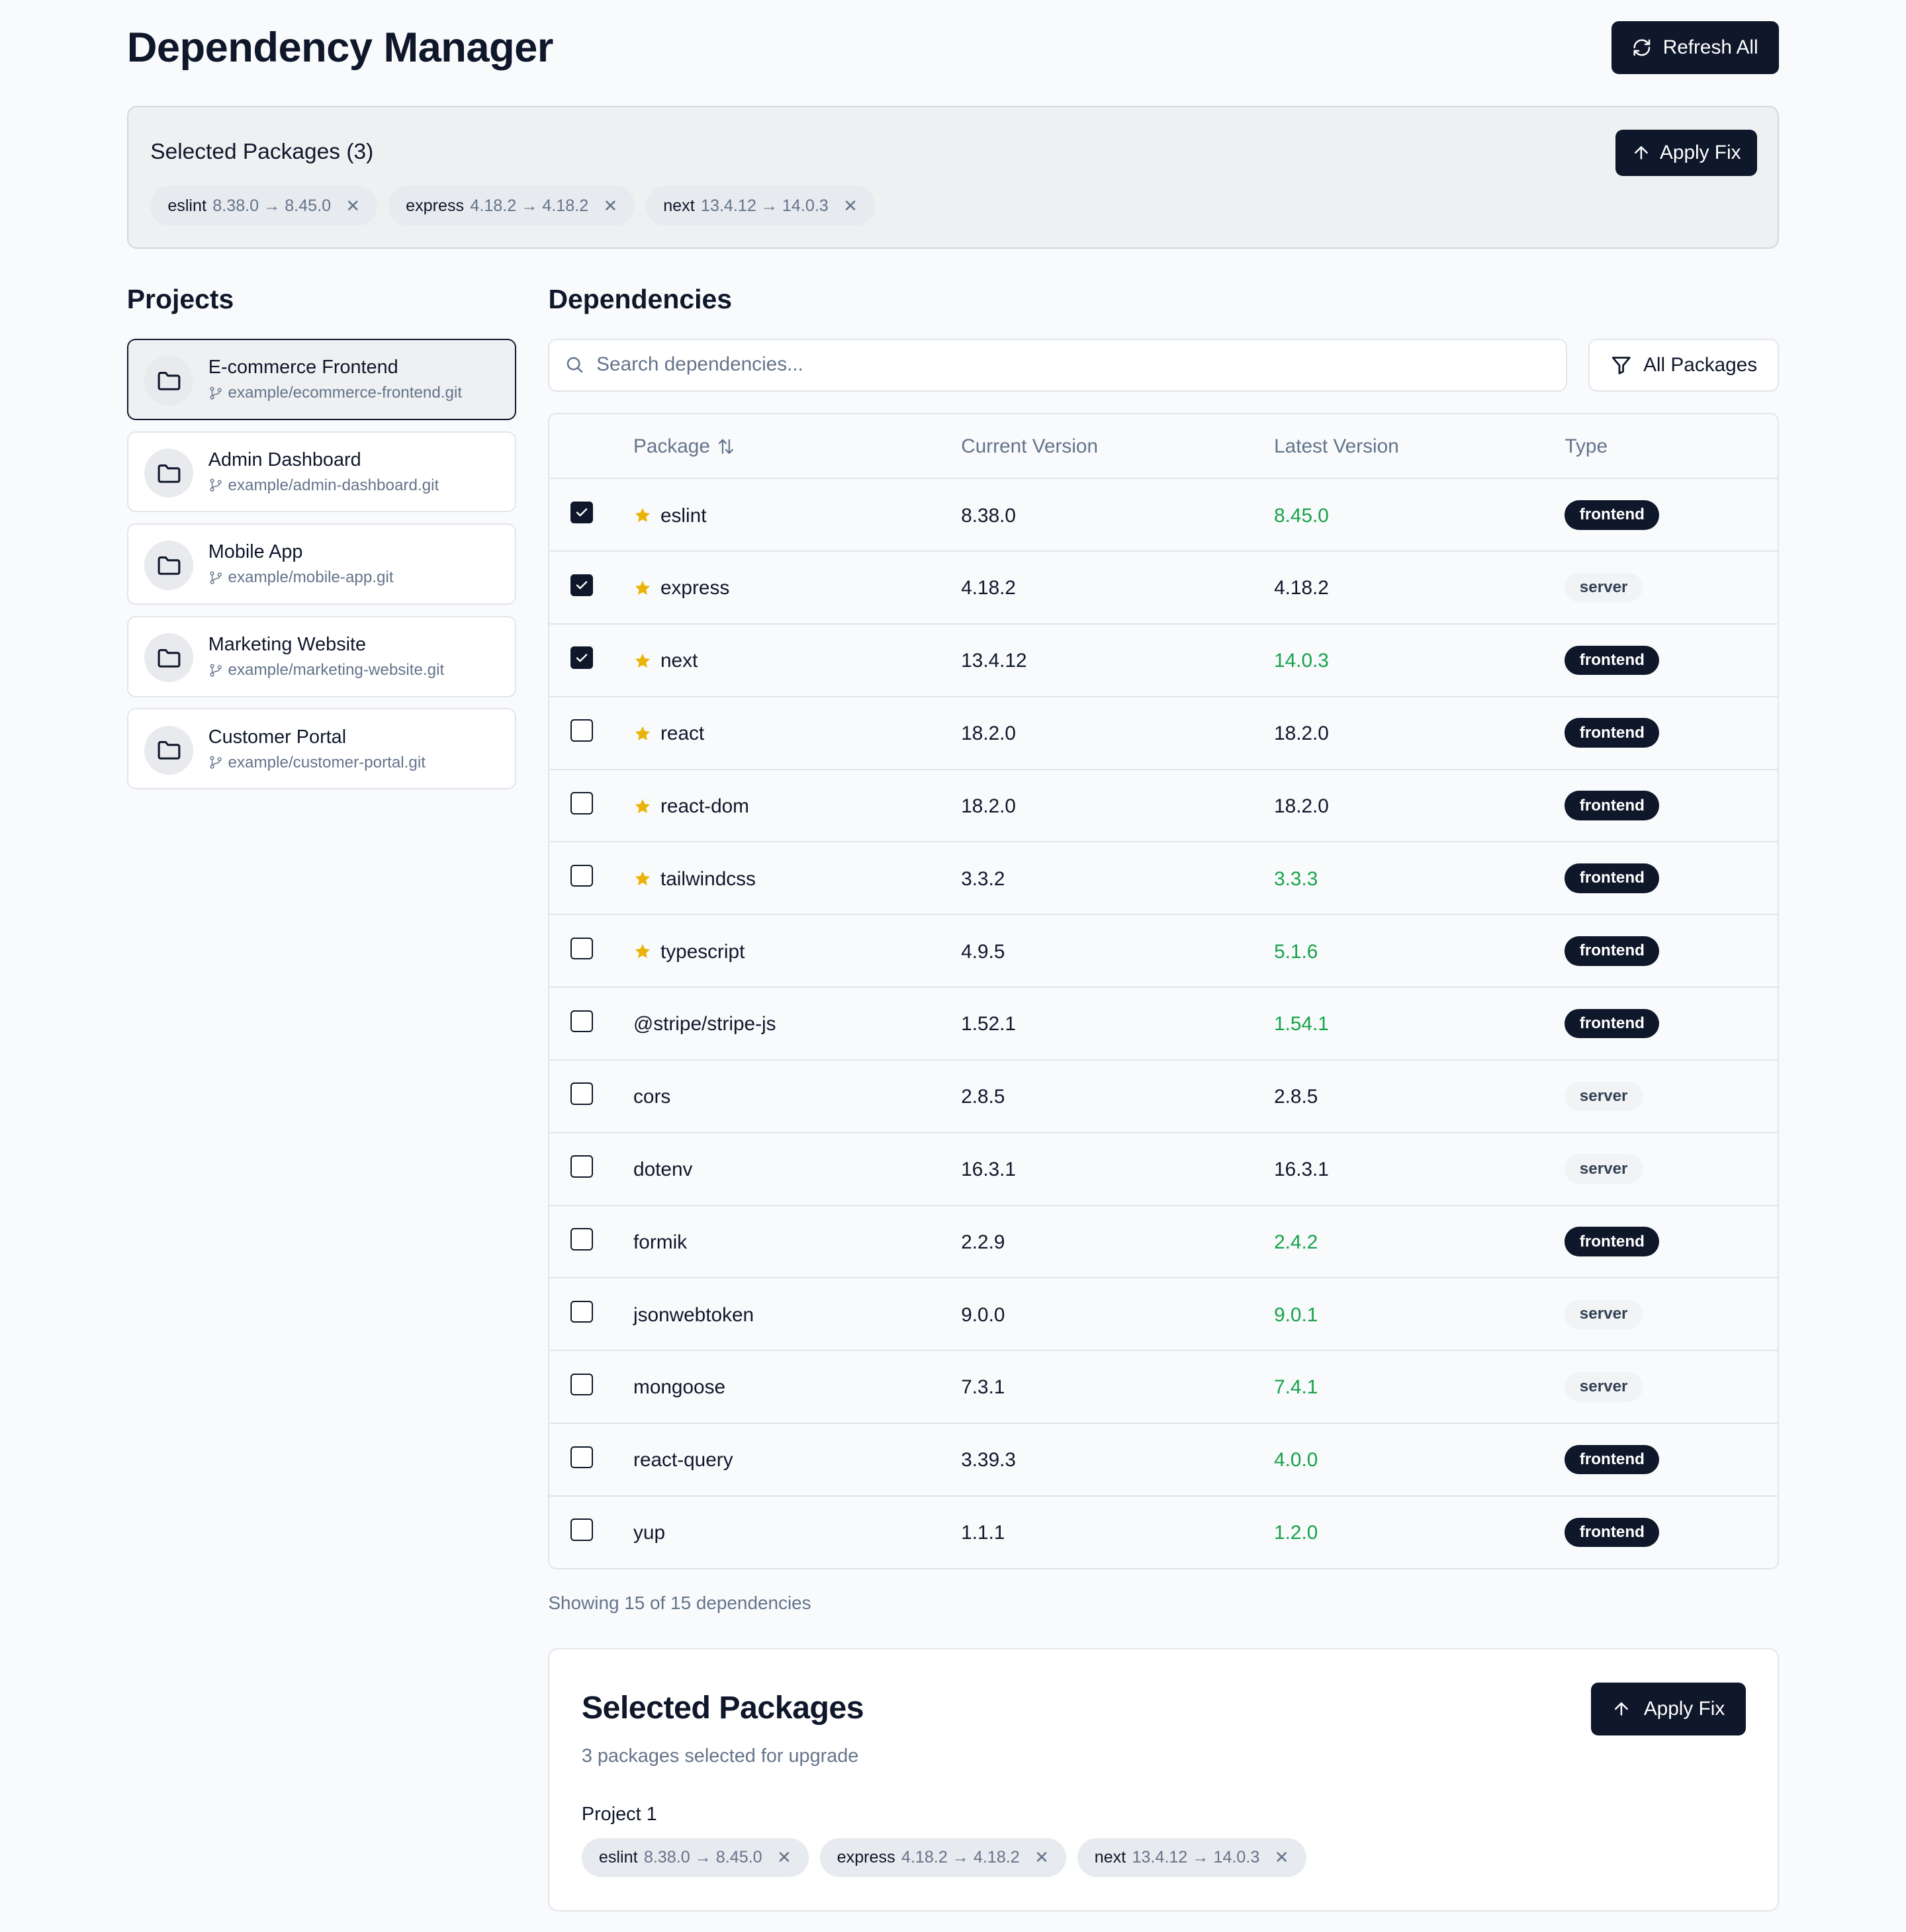 Image resolution: width=1906 pixels, height=1932 pixels. I want to click on type-badge: server, so click(1604, 587).